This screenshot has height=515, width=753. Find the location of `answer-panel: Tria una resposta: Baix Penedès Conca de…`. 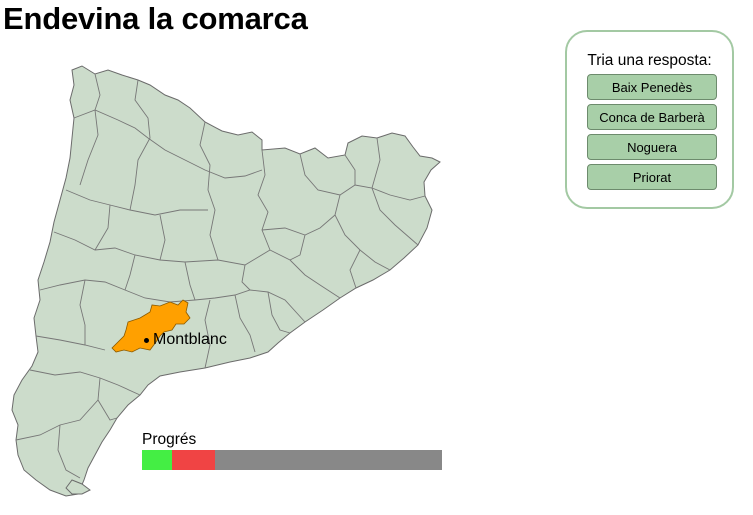

answer-panel: Tria una resposta: Baix Penedès Conca de… is located at coordinates (649, 119).